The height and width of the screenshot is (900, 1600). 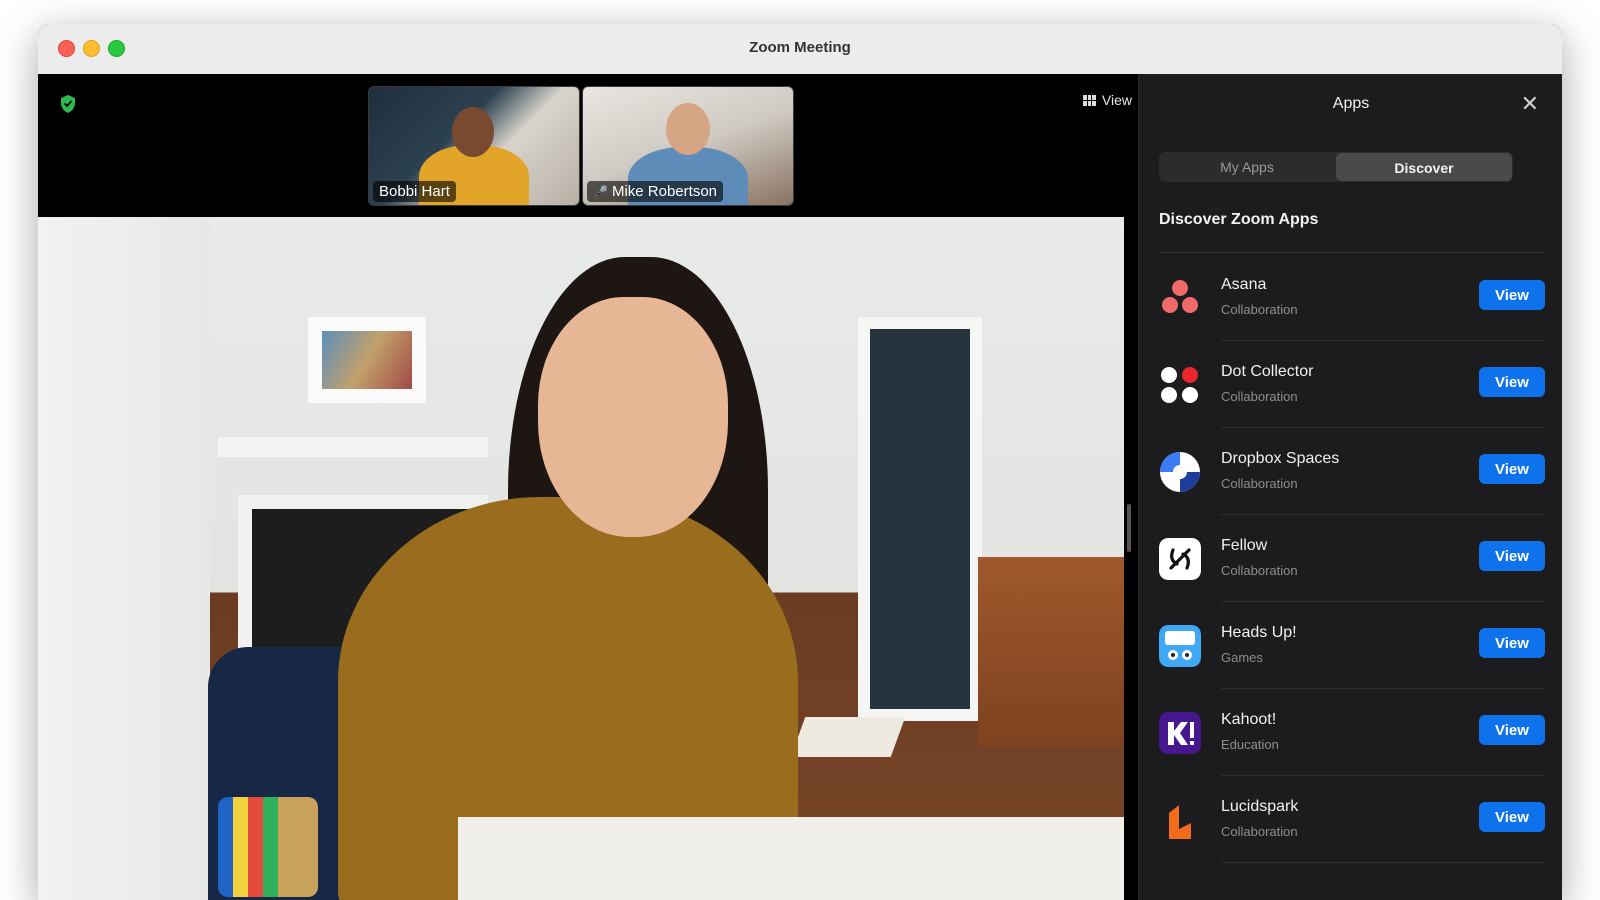 What do you see at coordinates (1244, 284) in the screenshot?
I see `app-name: Asana` at bounding box center [1244, 284].